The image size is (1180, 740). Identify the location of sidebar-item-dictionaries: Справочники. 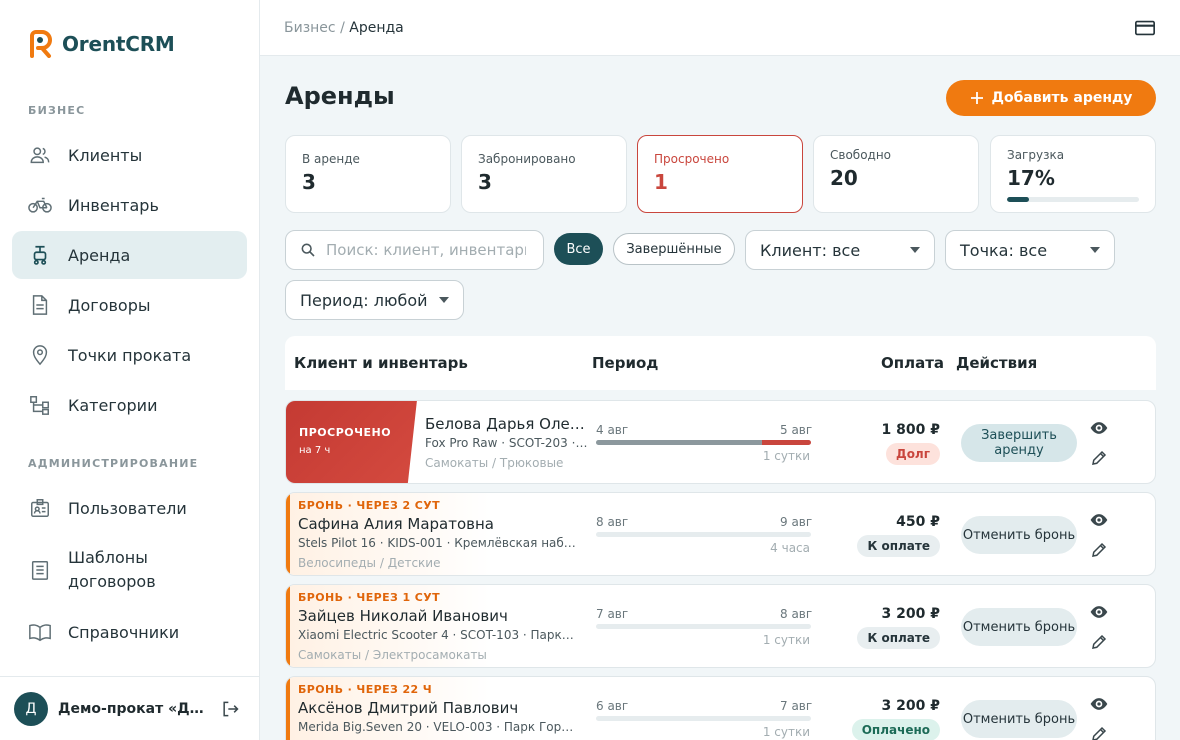
(129, 632).